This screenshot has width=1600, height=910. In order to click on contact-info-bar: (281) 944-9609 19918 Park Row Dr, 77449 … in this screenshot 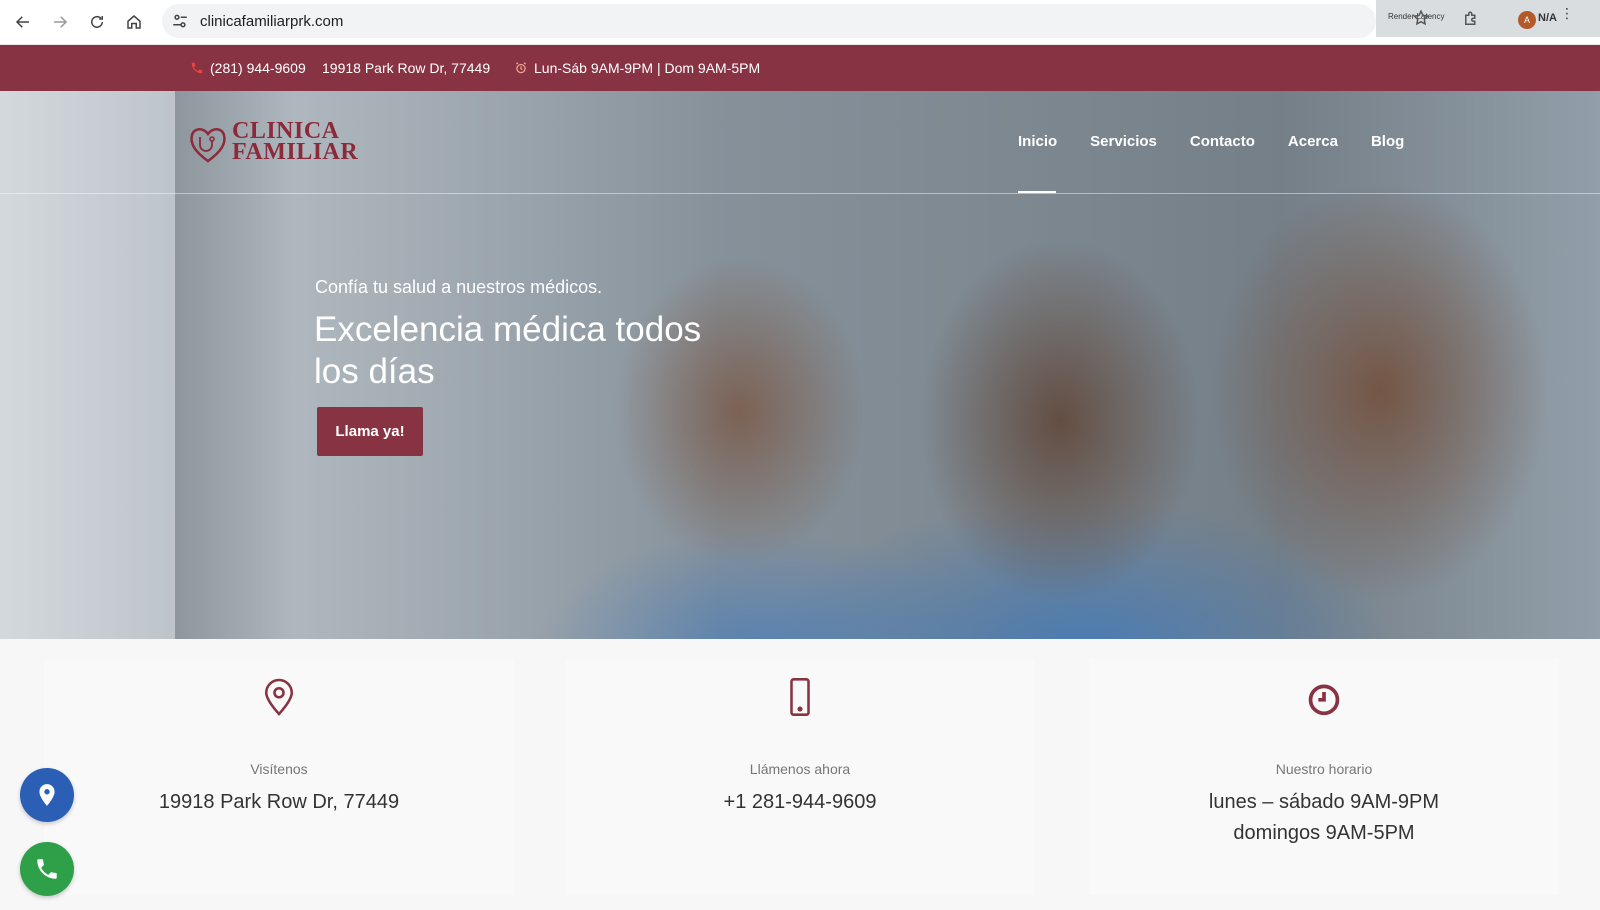, I will do `click(800, 68)`.